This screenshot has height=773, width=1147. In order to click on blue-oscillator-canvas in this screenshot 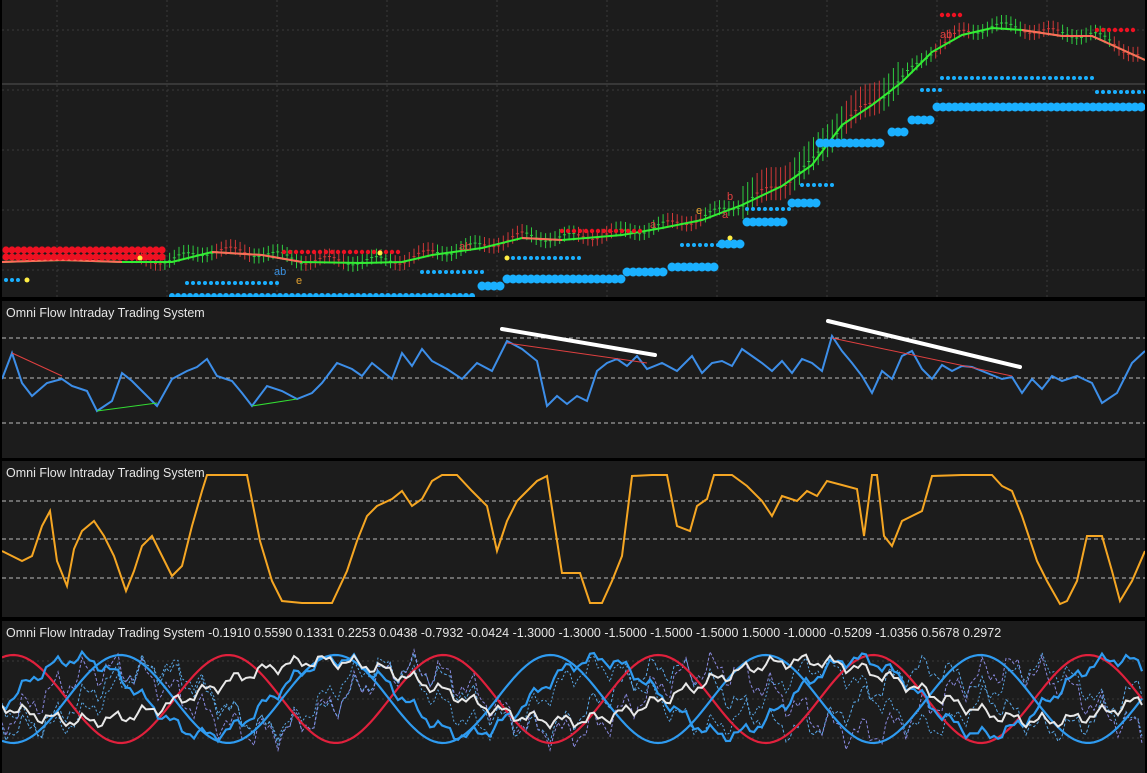, I will do `click(573, 371)`.